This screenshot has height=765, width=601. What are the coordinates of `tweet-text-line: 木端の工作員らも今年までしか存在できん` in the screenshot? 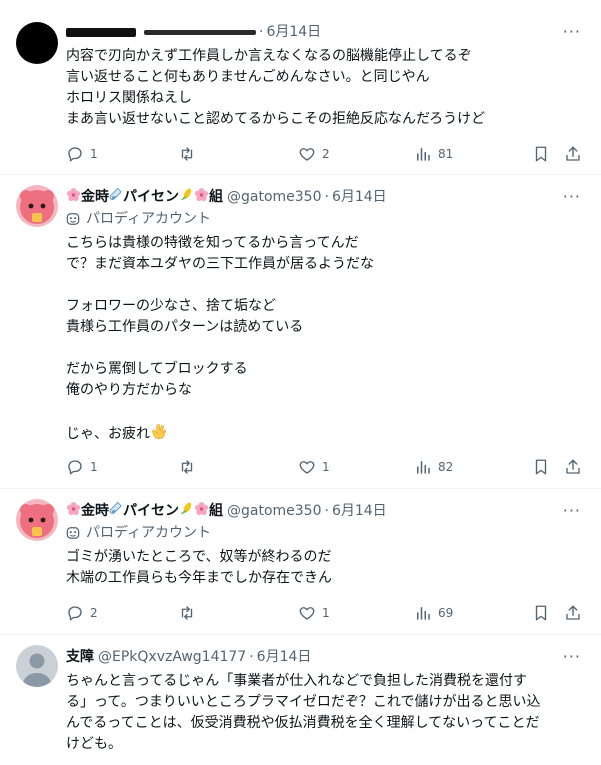 It's located at (199, 578).